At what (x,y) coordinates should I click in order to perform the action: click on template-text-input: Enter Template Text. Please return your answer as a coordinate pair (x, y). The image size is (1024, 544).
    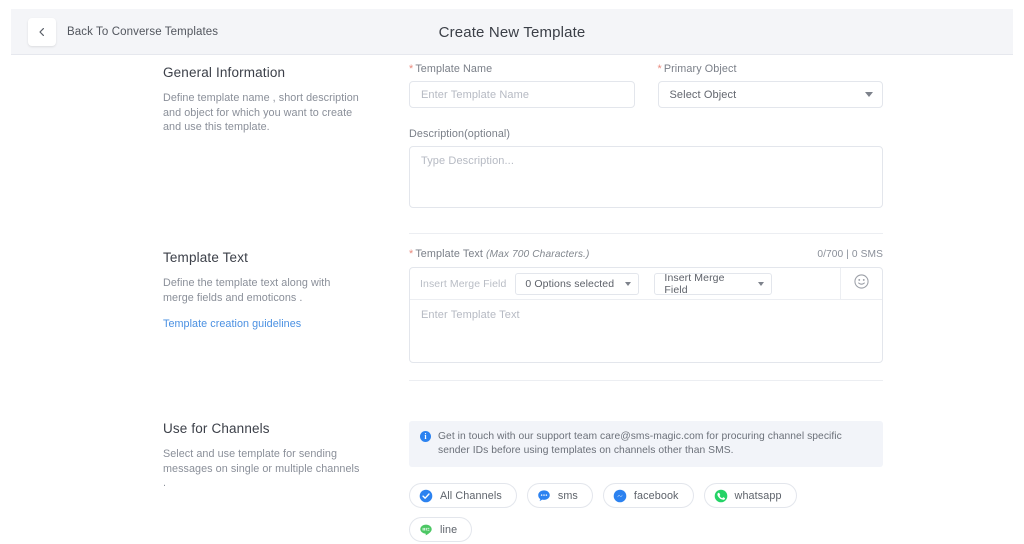
    Looking at the image, I should click on (646, 331).